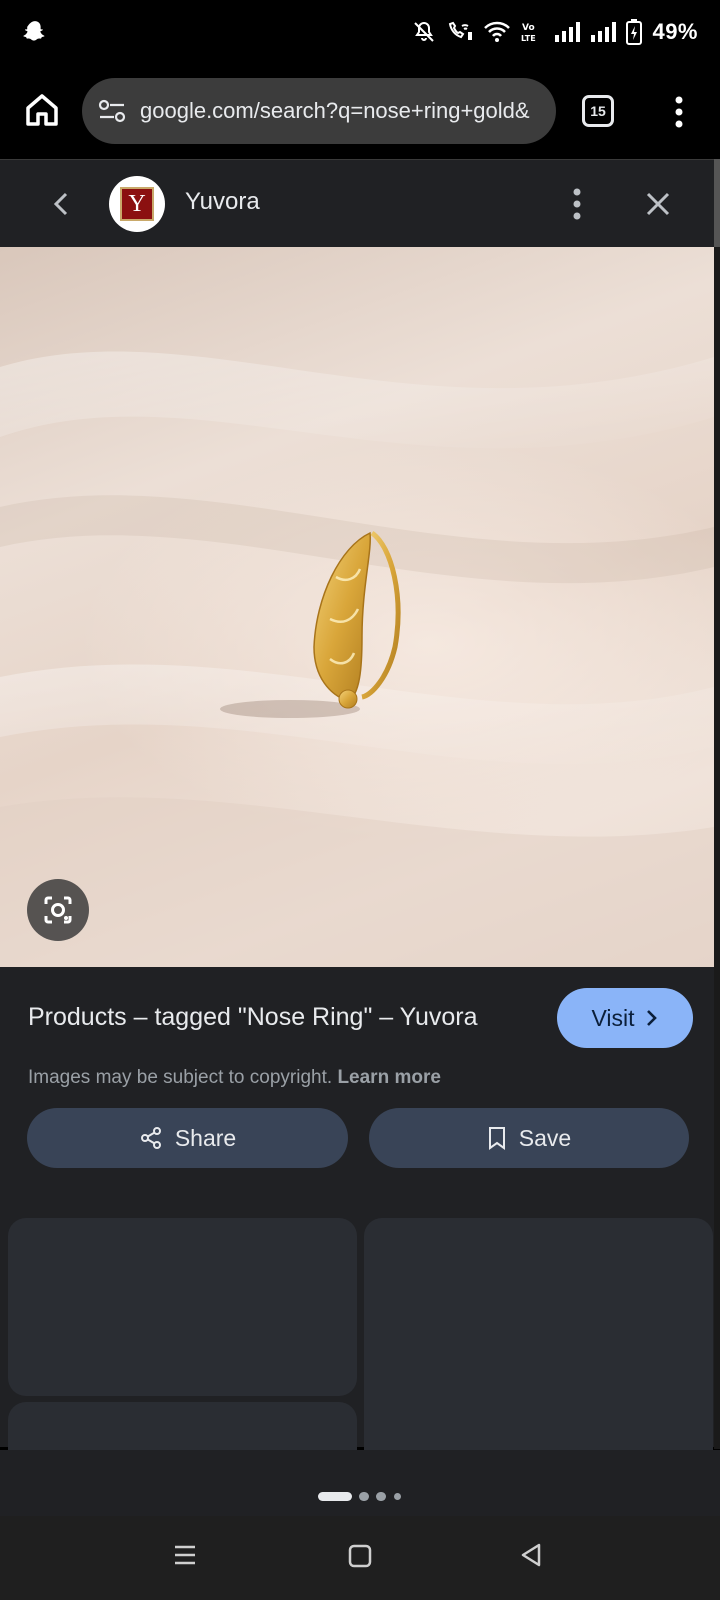 The height and width of the screenshot is (1600, 720). Describe the element at coordinates (461, 30) in the screenshot. I see `wifi-calling-icon` at that location.